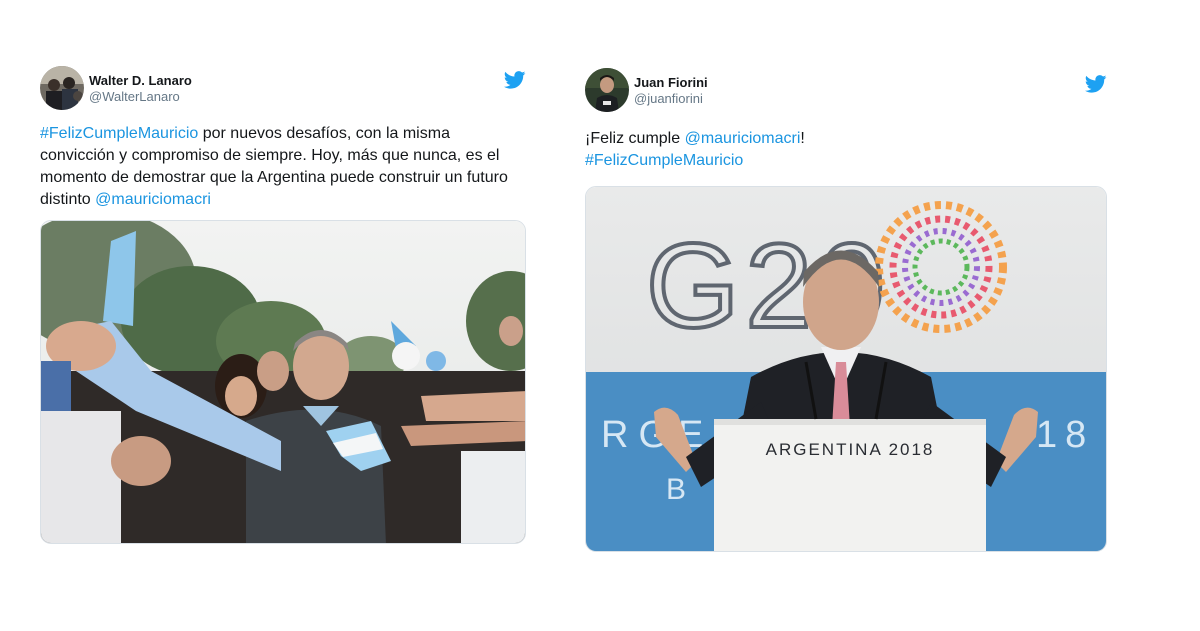 This screenshot has width=1200, height=631. Describe the element at coordinates (676, 489) in the screenshot. I see `backdrop-text-b: B` at that location.